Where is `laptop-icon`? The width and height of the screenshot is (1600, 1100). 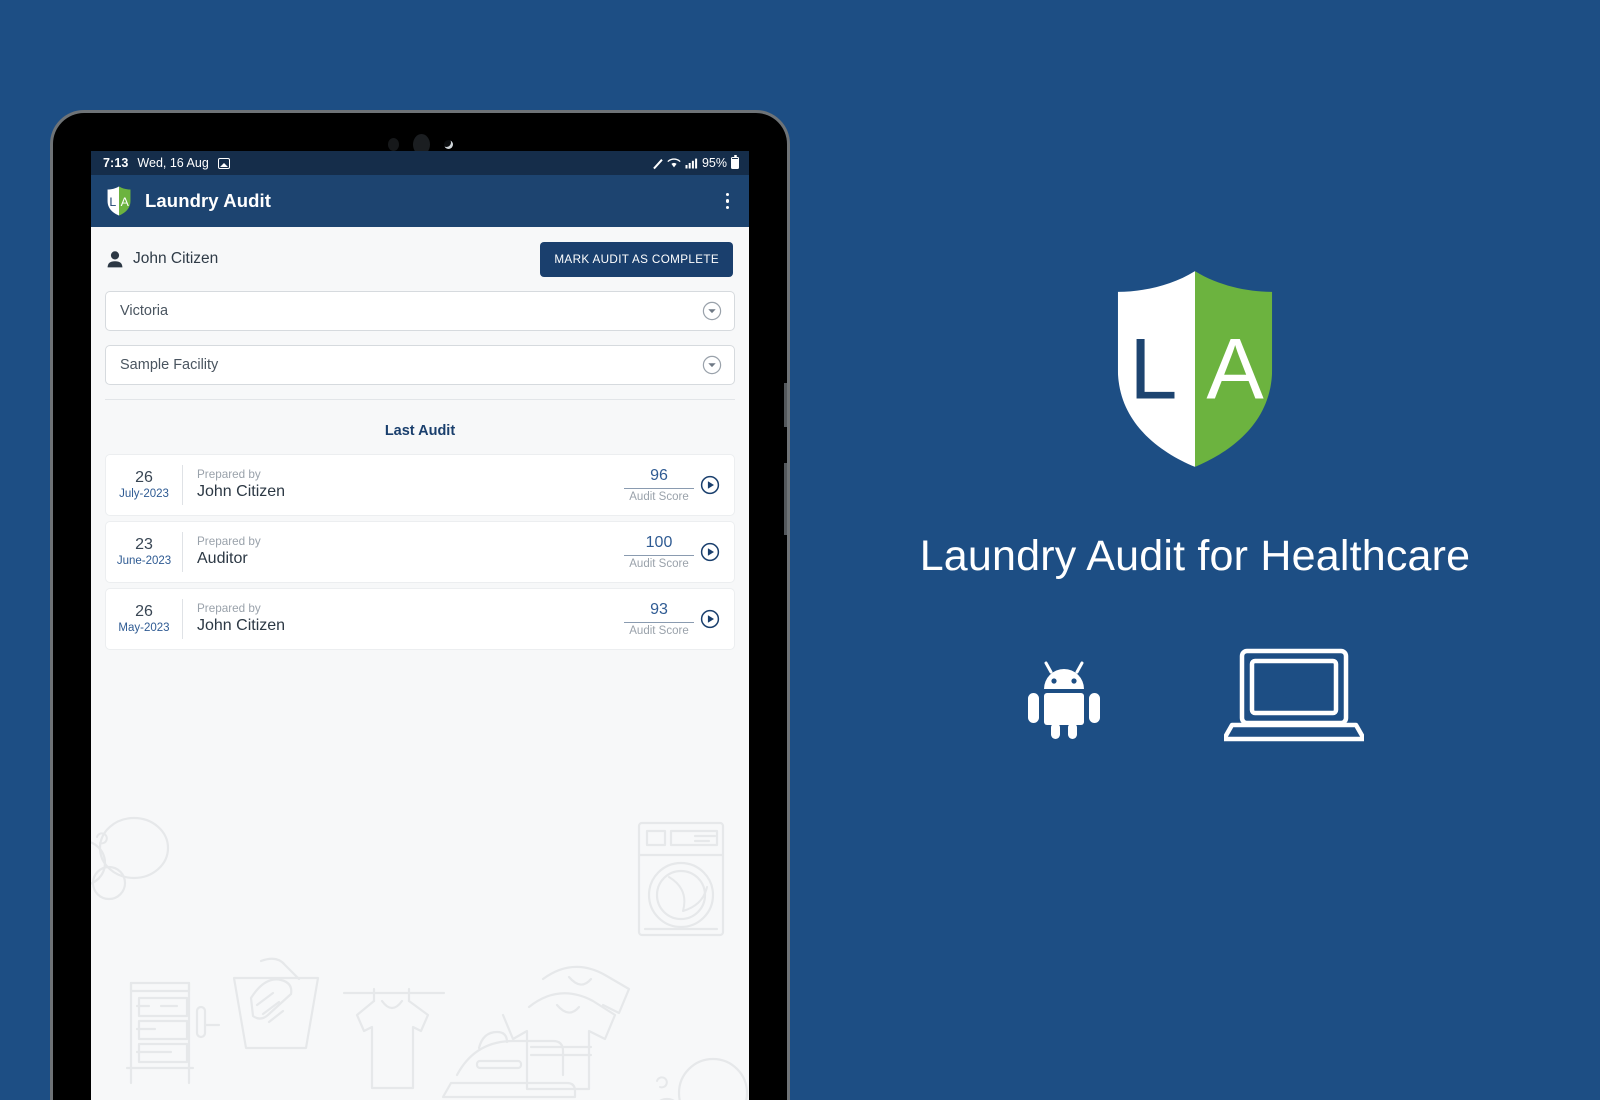 laptop-icon is located at coordinates (1294, 695).